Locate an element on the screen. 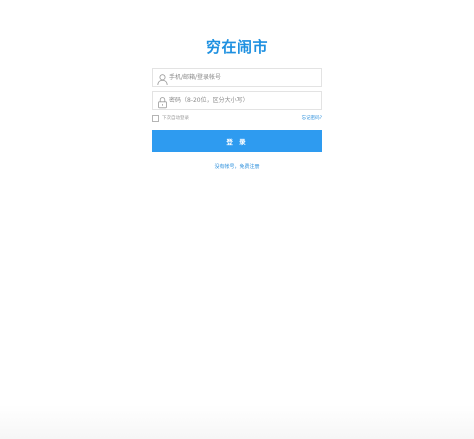 The height and width of the screenshot is (439, 474). password-field is located at coordinates (237, 100).